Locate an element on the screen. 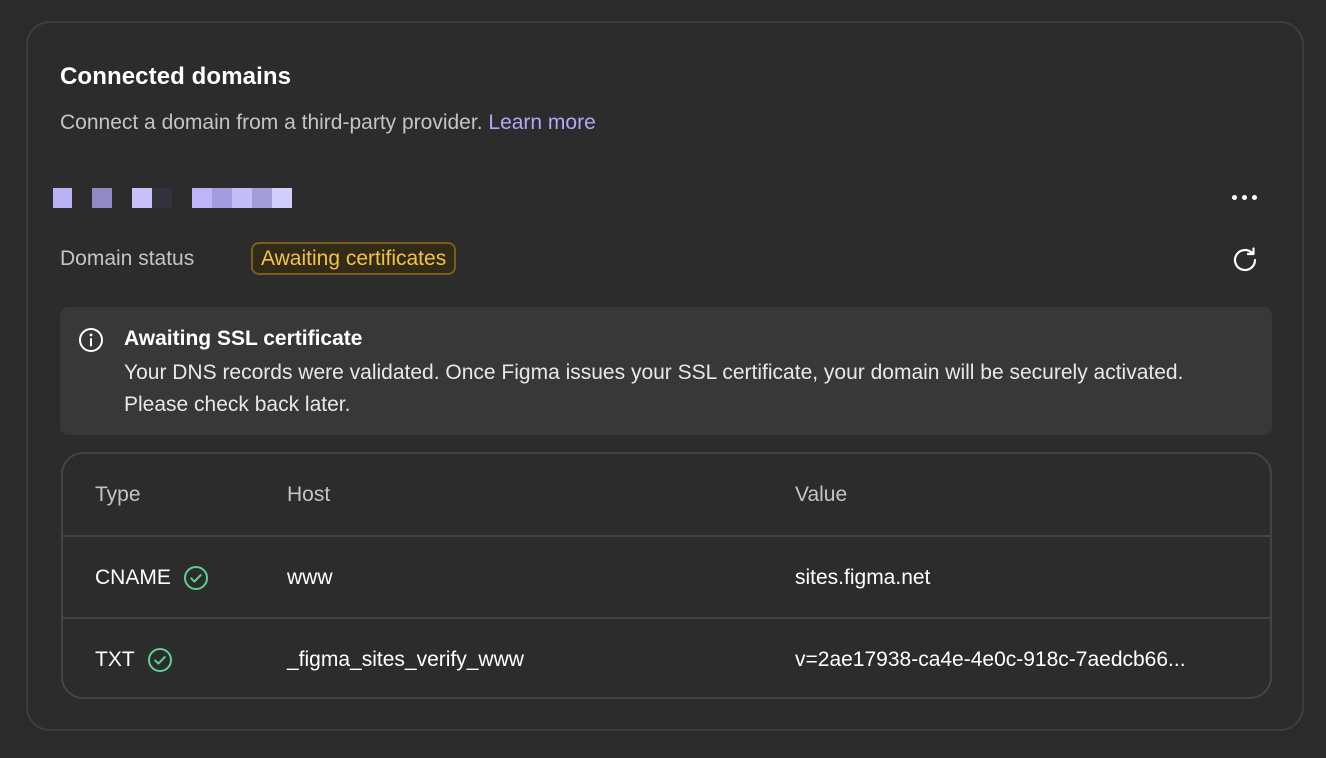 This screenshot has width=1326, height=758. record-host: www is located at coordinates (310, 577).